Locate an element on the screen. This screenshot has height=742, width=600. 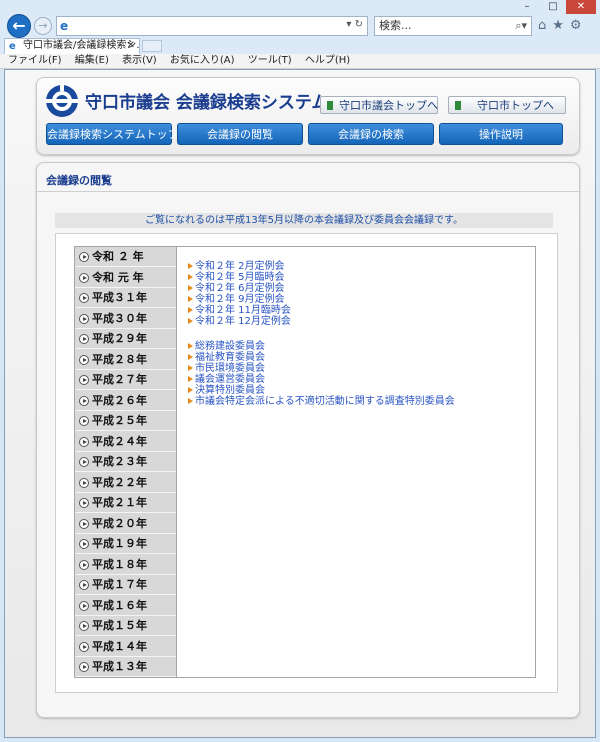
year-item: 平成２６年 is located at coordinates (125, 401).